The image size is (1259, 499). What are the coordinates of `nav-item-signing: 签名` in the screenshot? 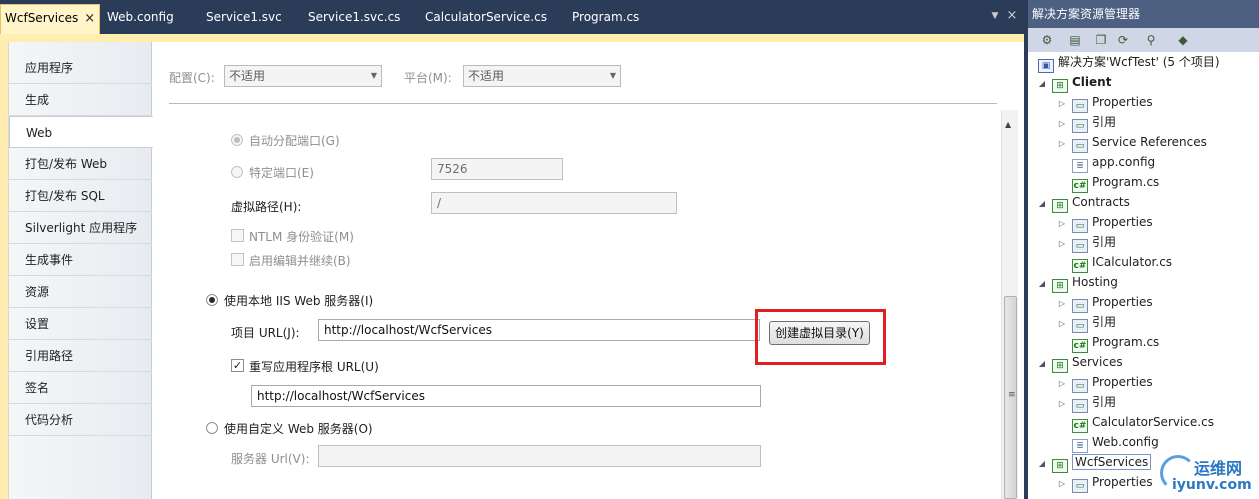 It's located at (80, 388).